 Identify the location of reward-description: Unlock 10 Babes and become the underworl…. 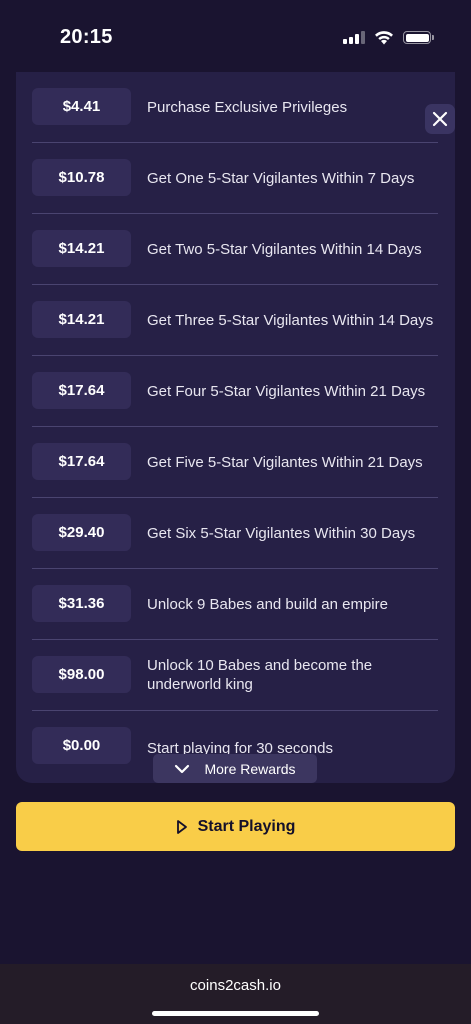
(260, 675).